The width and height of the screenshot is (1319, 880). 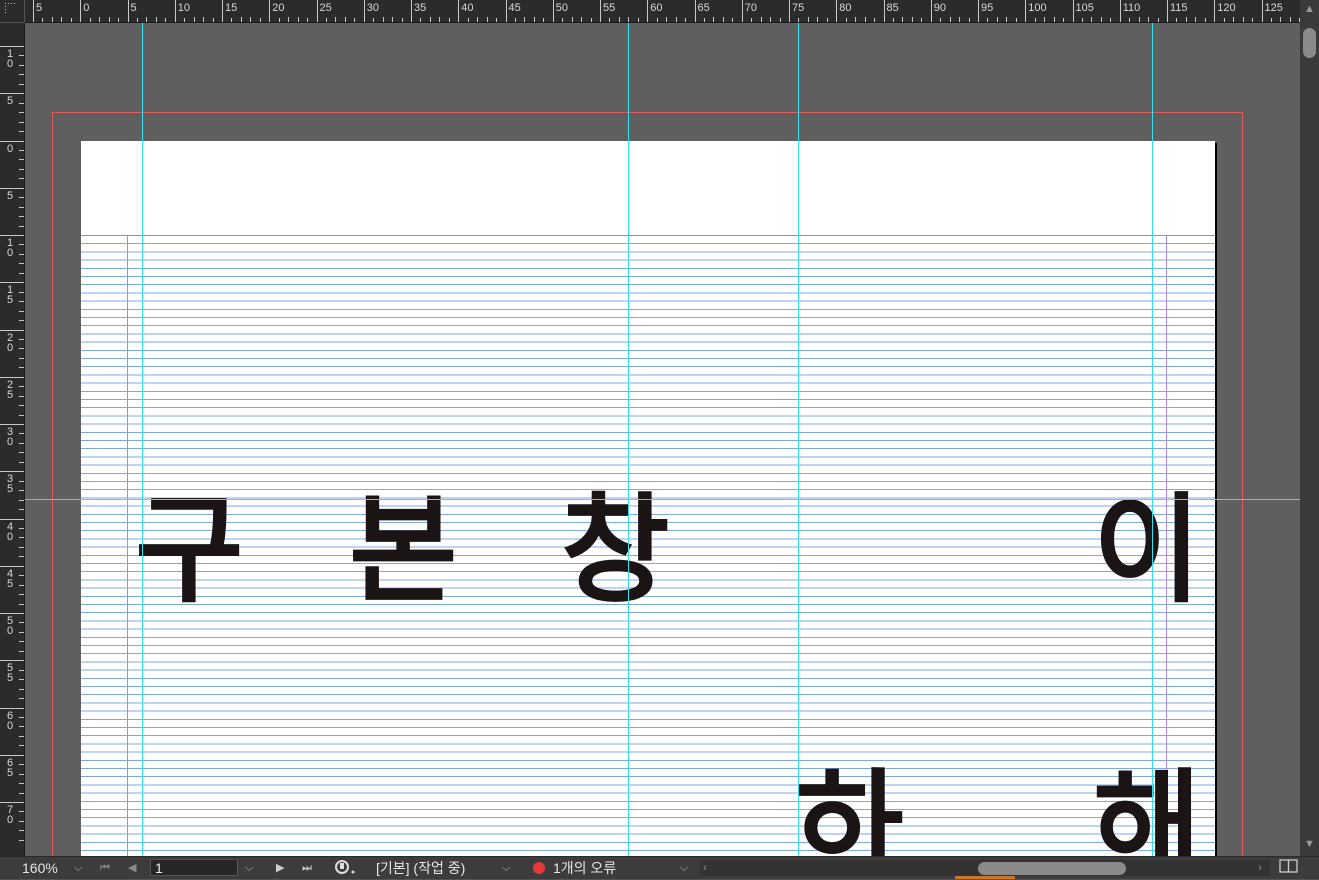 What do you see at coordinates (10, 720) in the screenshot?
I see `ruler-label: 6 0` at bounding box center [10, 720].